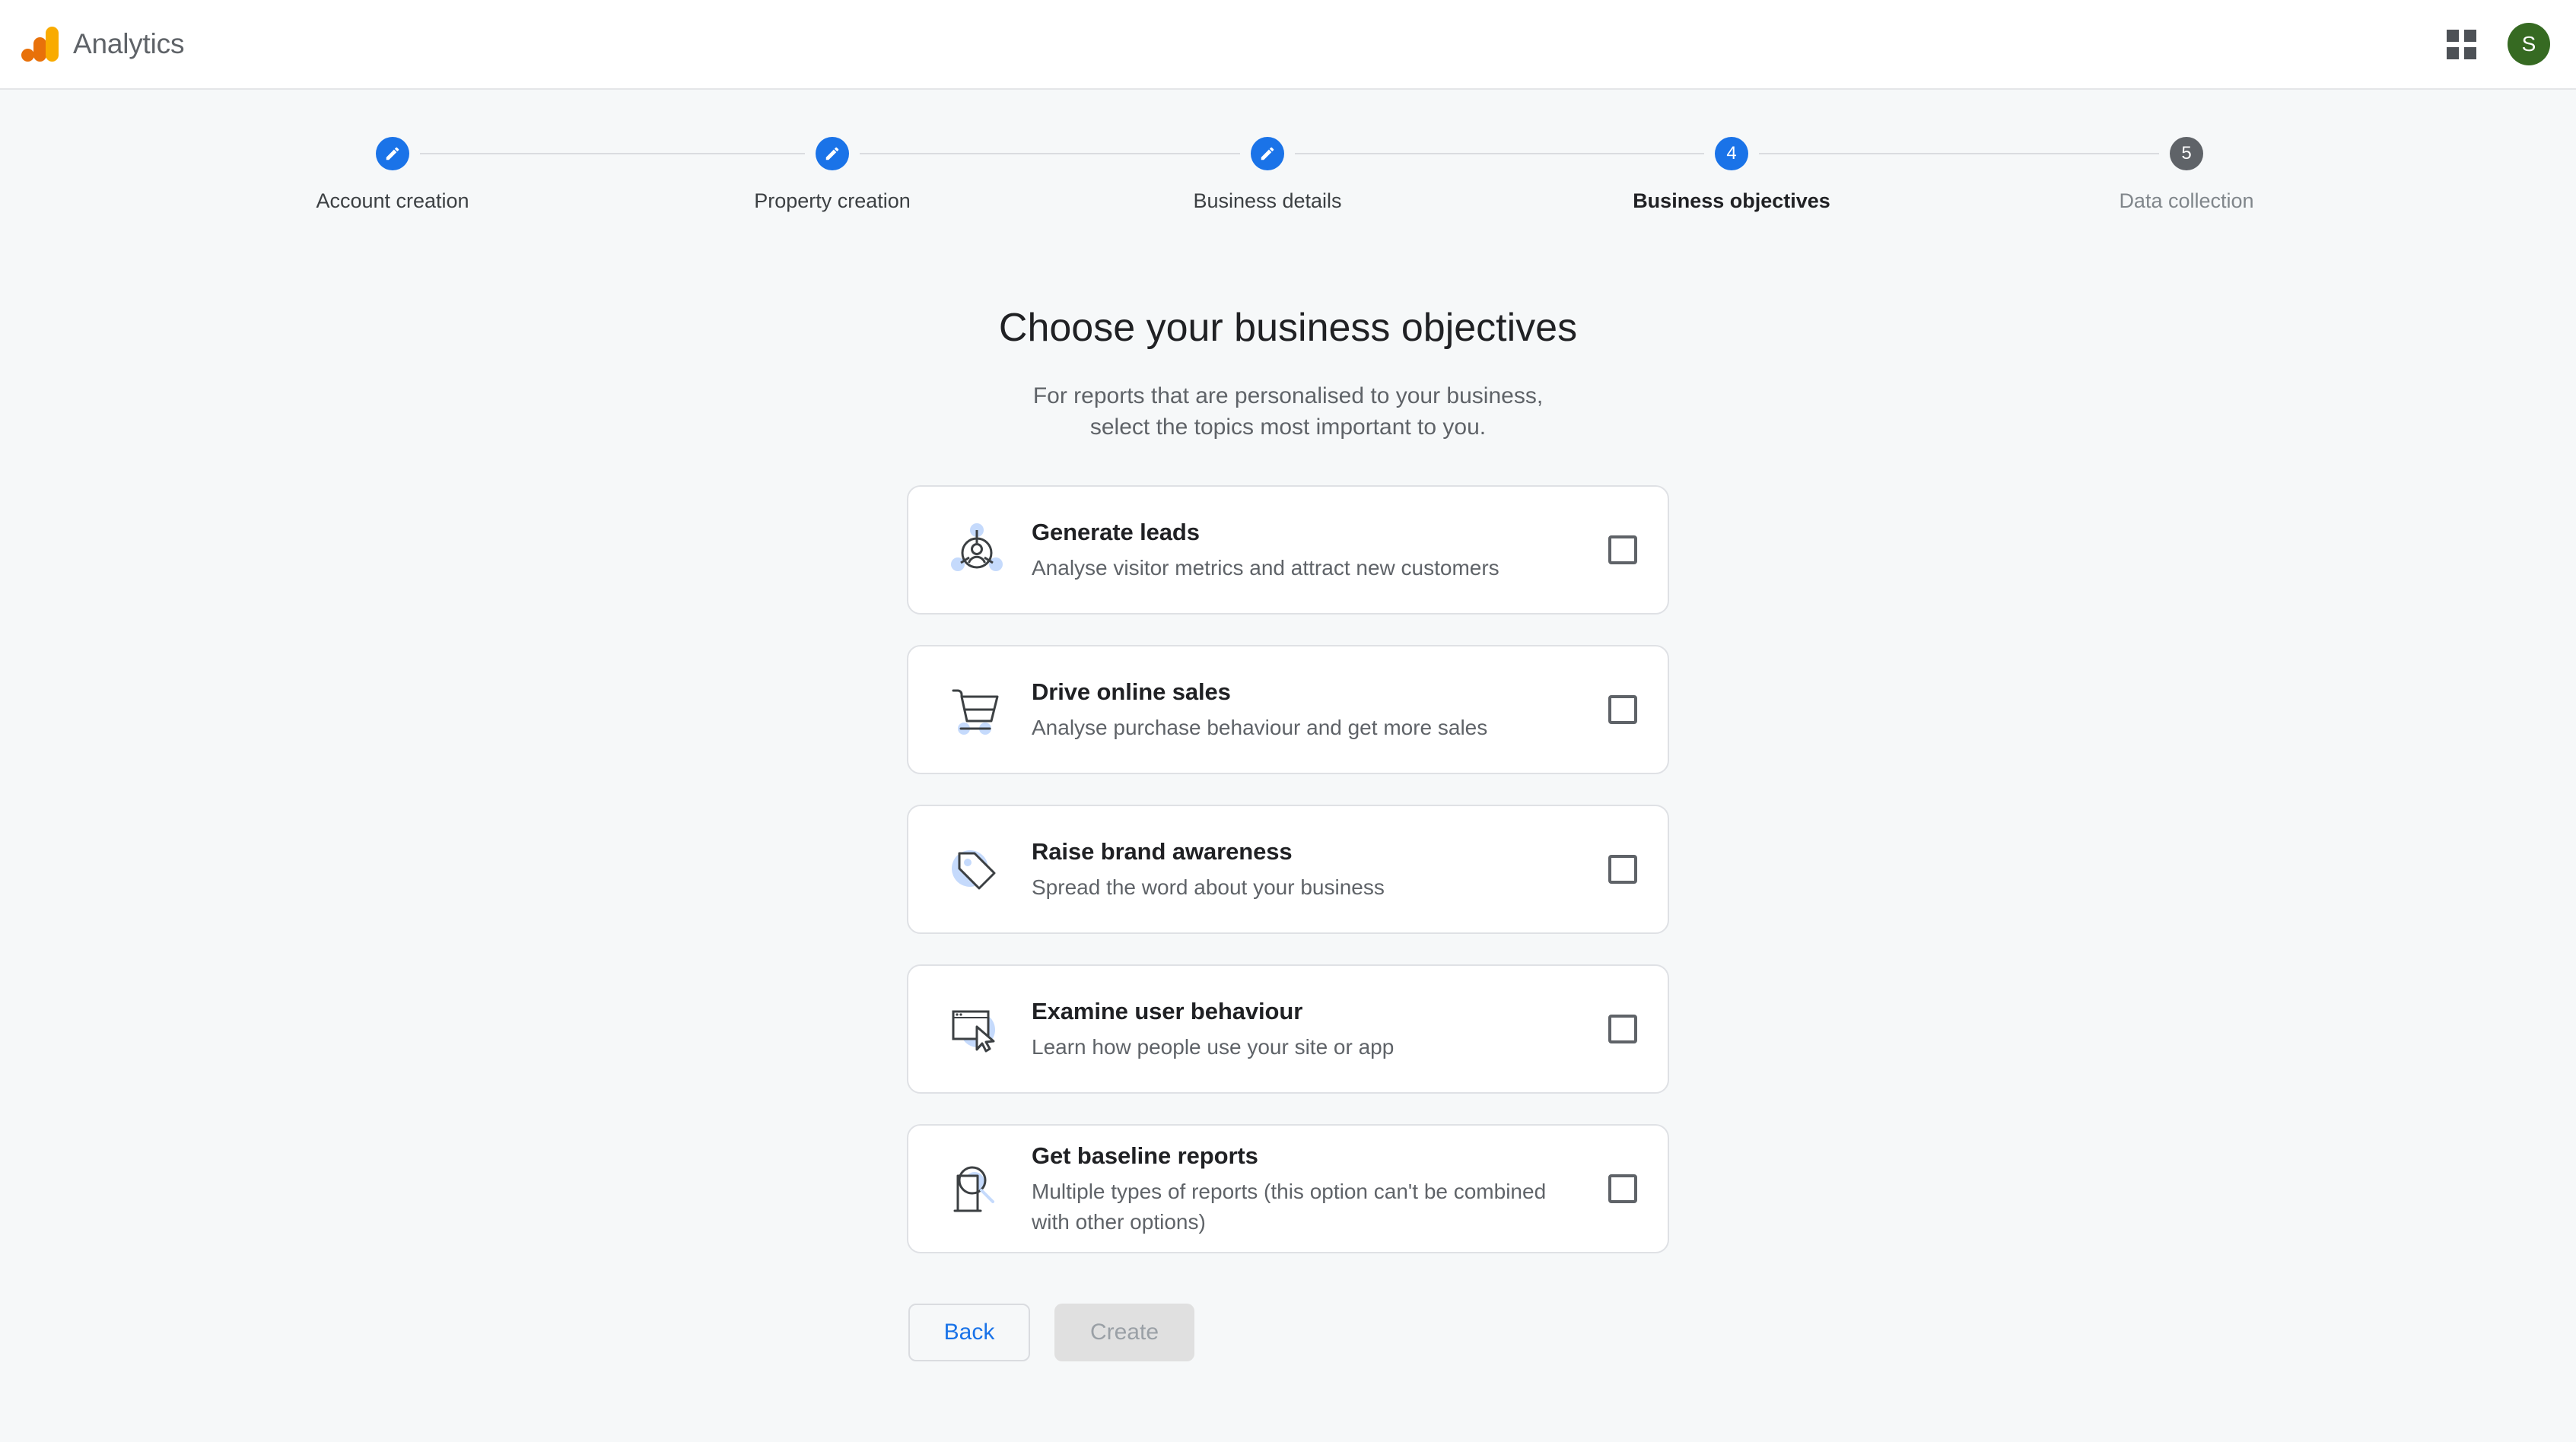 The width and height of the screenshot is (2576, 1442). What do you see at coordinates (1145, 1155) in the screenshot?
I see `objective-title: Get baseline reports` at bounding box center [1145, 1155].